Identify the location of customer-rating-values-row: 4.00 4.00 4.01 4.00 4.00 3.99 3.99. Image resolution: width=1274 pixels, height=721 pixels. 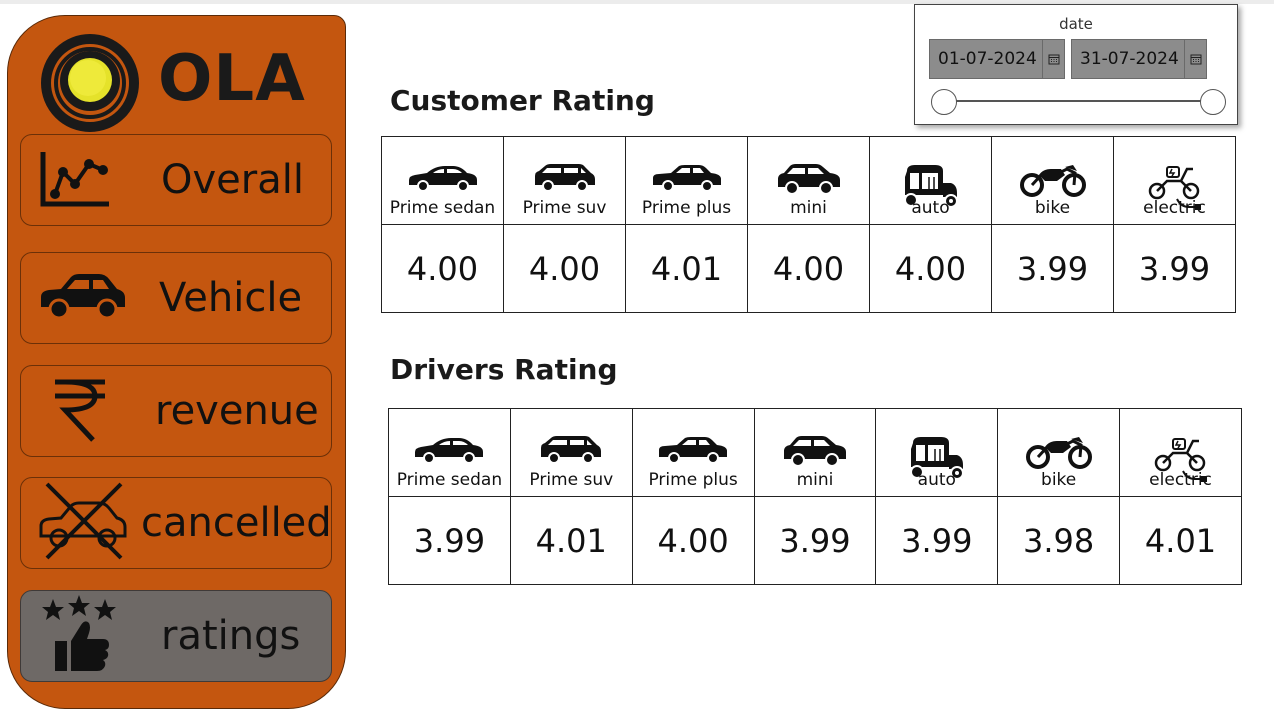
(808, 268).